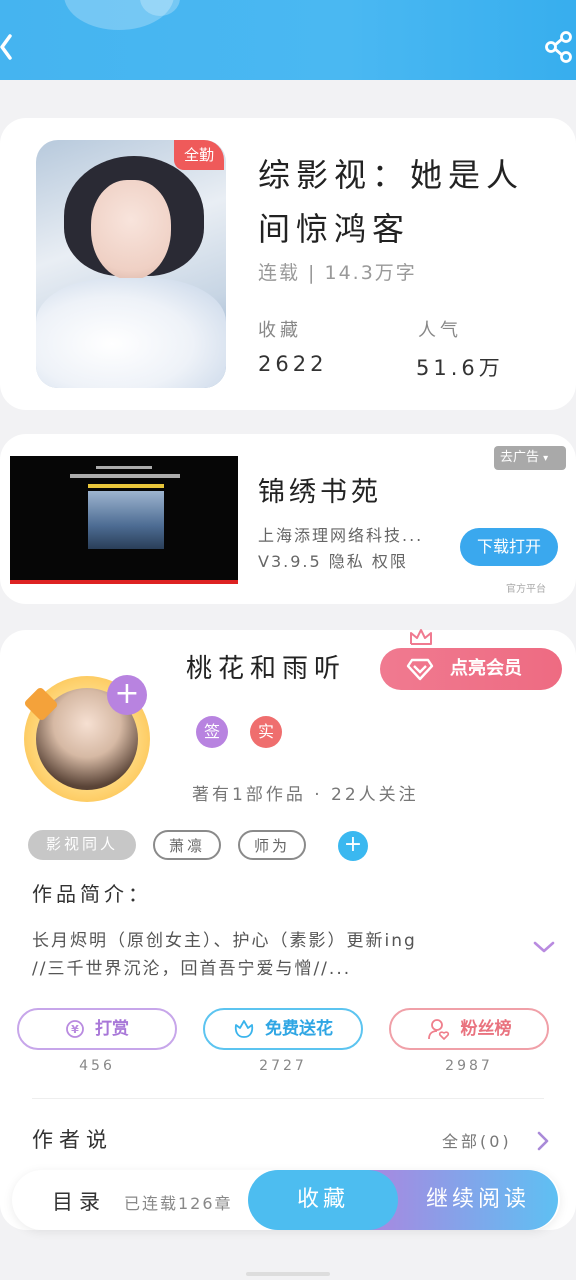  Describe the element at coordinates (438, 1029) in the screenshot. I see `fan-user-icon` at that location.